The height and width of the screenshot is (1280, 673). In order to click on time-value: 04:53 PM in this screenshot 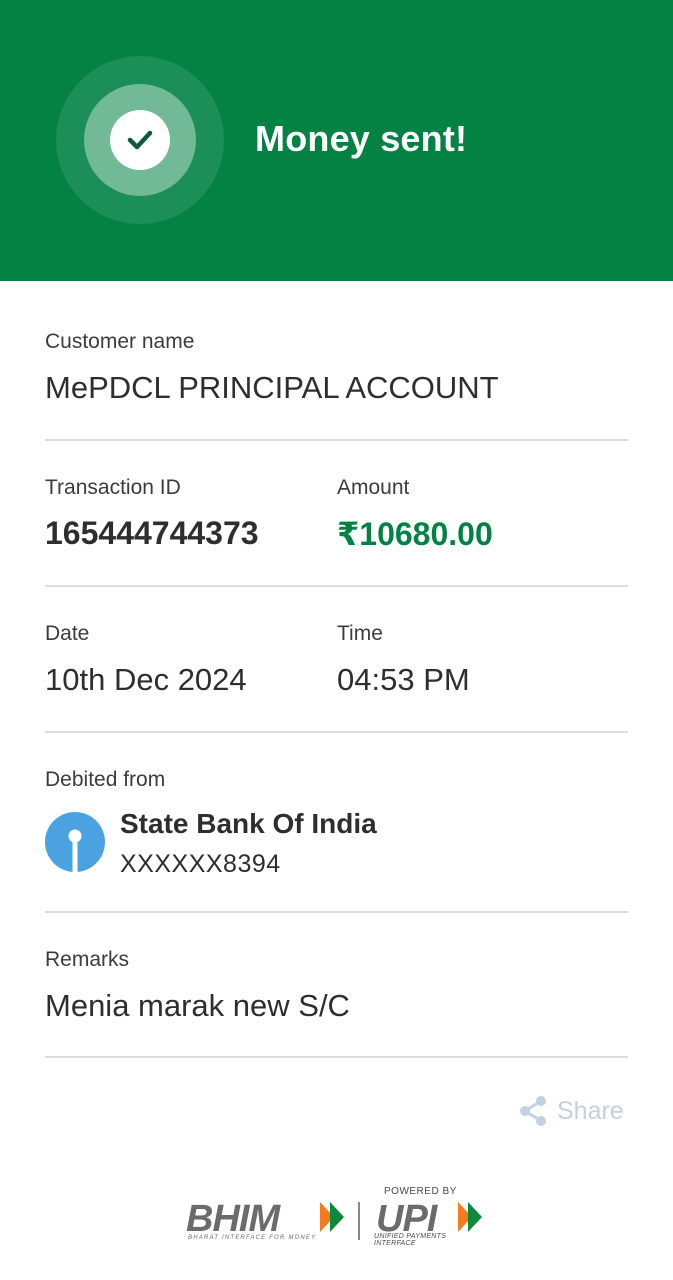, I will do `click(403, 679)`.